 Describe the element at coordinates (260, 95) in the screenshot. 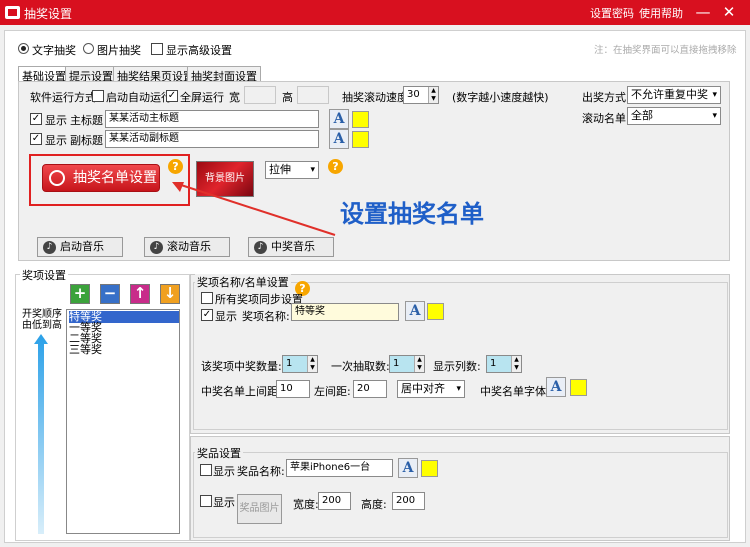

I see `width-input` at that location.